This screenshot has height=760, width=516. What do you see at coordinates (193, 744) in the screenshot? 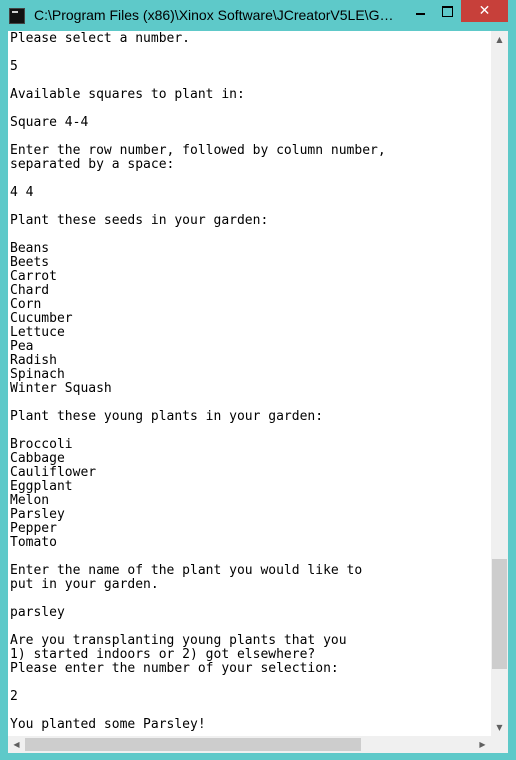
I see `horizontal-scroll-thumb` at bounding box center [193, 744].